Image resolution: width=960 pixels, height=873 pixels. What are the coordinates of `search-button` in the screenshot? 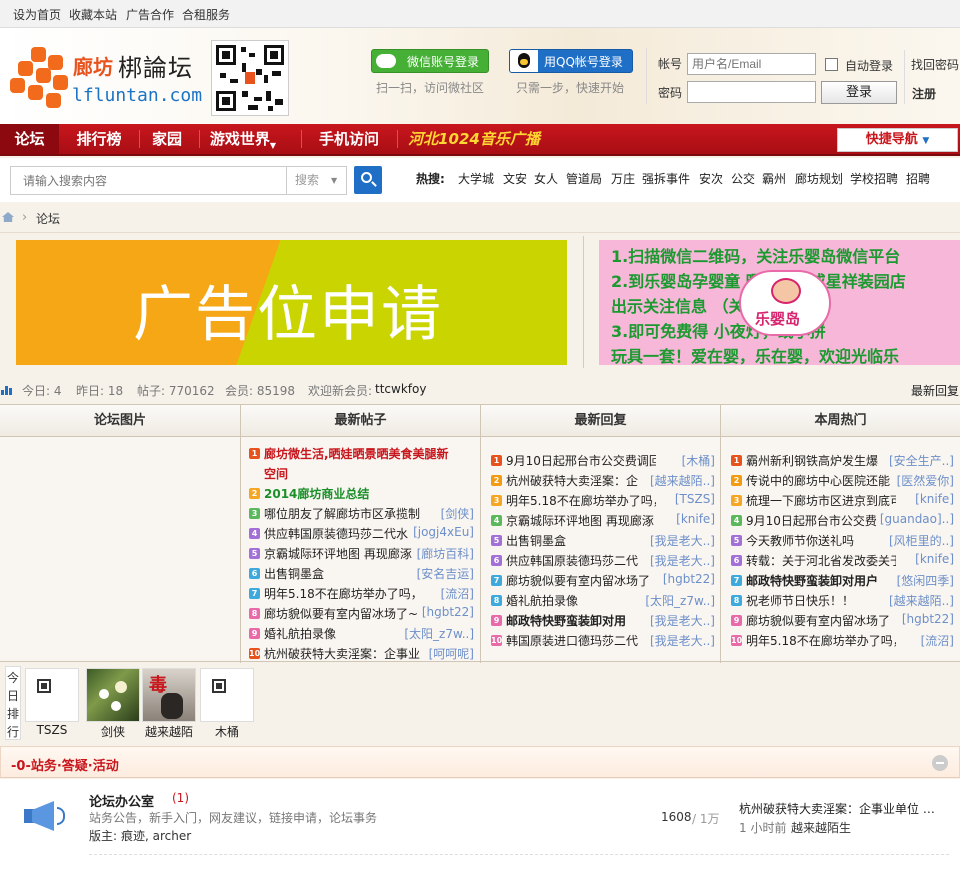 It's located at (368, 180).